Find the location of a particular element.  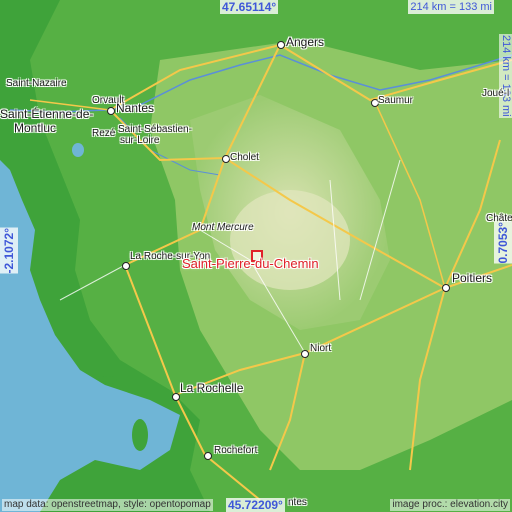

scale-vertical: 214 km = 133 mi is located at coordinates (505, 76).